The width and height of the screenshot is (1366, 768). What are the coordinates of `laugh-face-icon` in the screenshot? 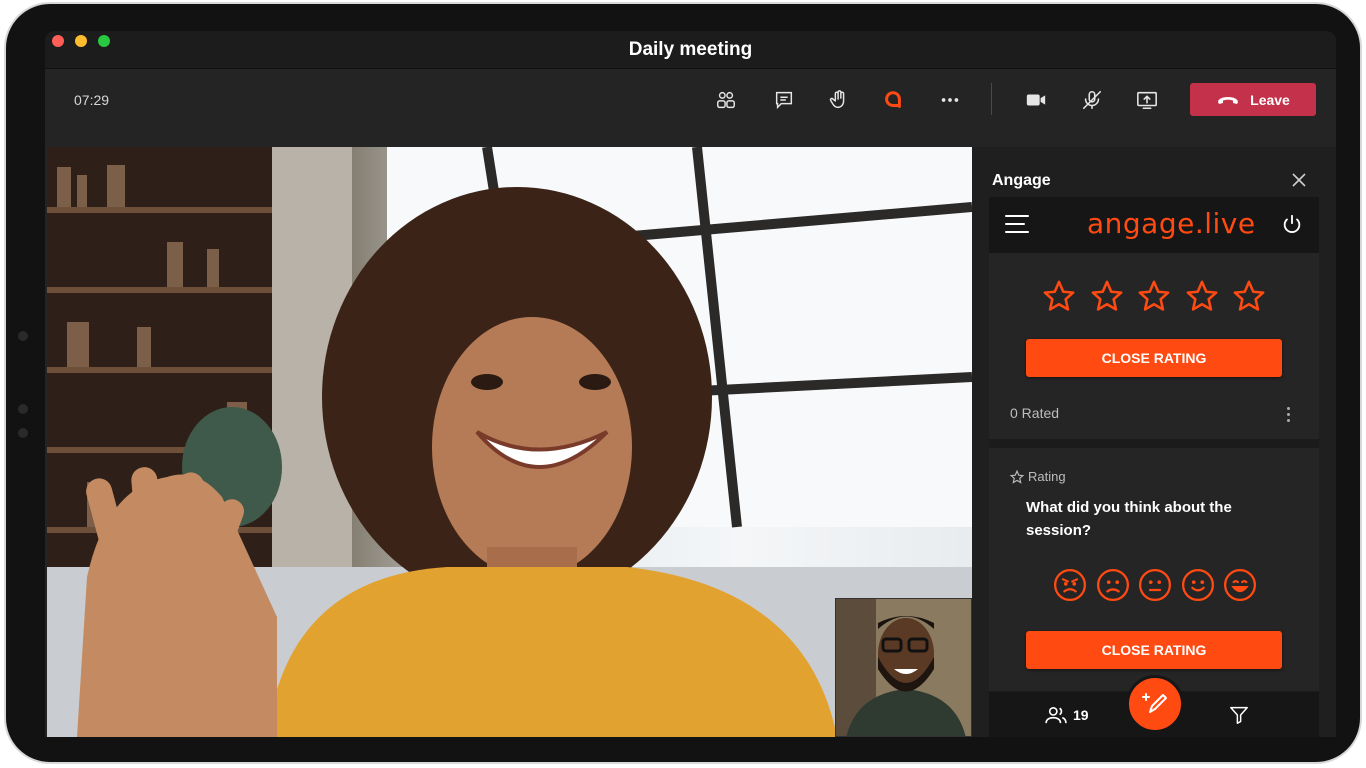 It's located at (1240, 585).